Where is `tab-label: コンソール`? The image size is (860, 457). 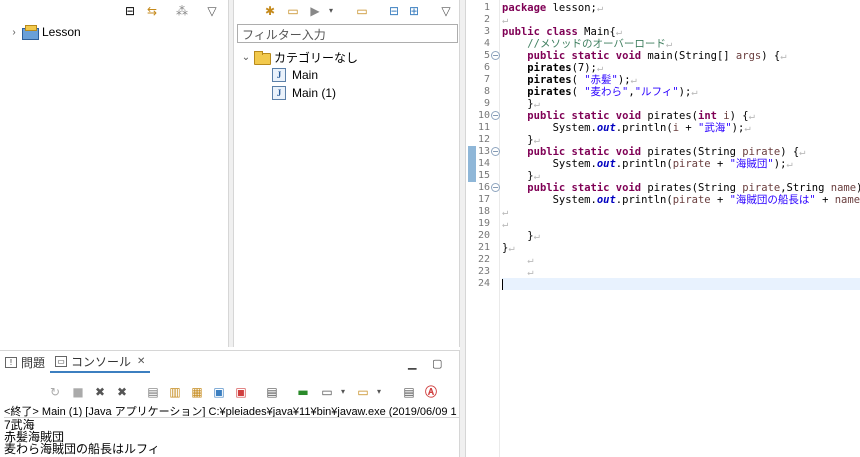 tab-label: コンソール is located at coordinates (101, 361).